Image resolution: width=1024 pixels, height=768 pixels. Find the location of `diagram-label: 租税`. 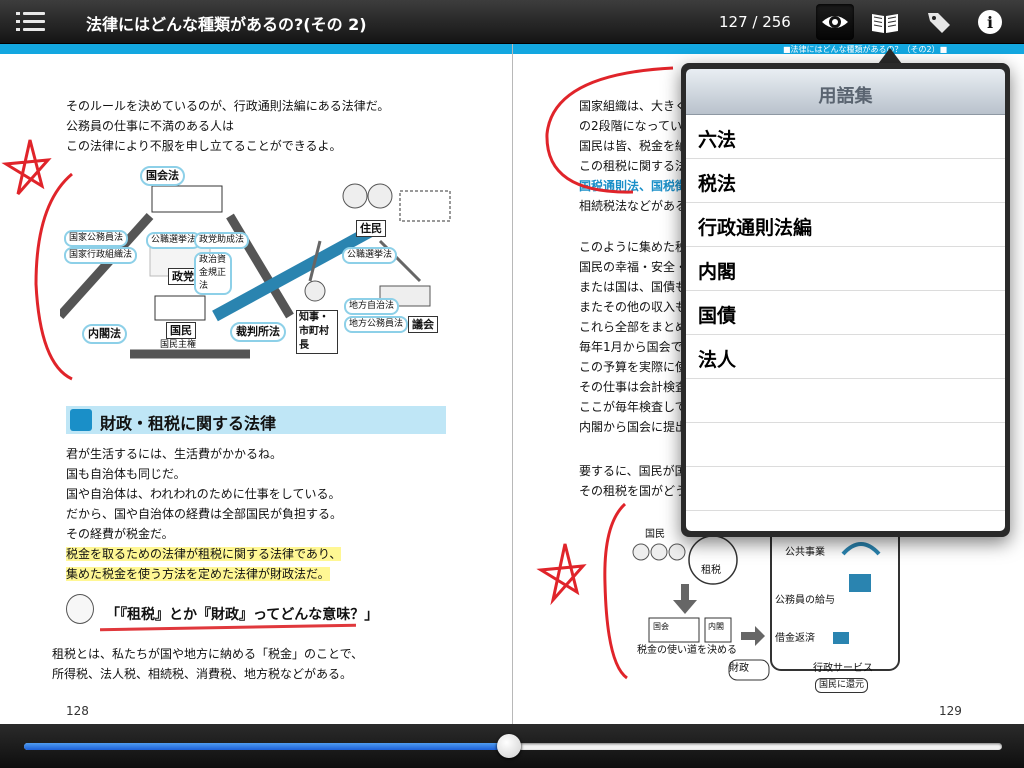

diagram-label: 租税 is located at coordinates (711, 570).